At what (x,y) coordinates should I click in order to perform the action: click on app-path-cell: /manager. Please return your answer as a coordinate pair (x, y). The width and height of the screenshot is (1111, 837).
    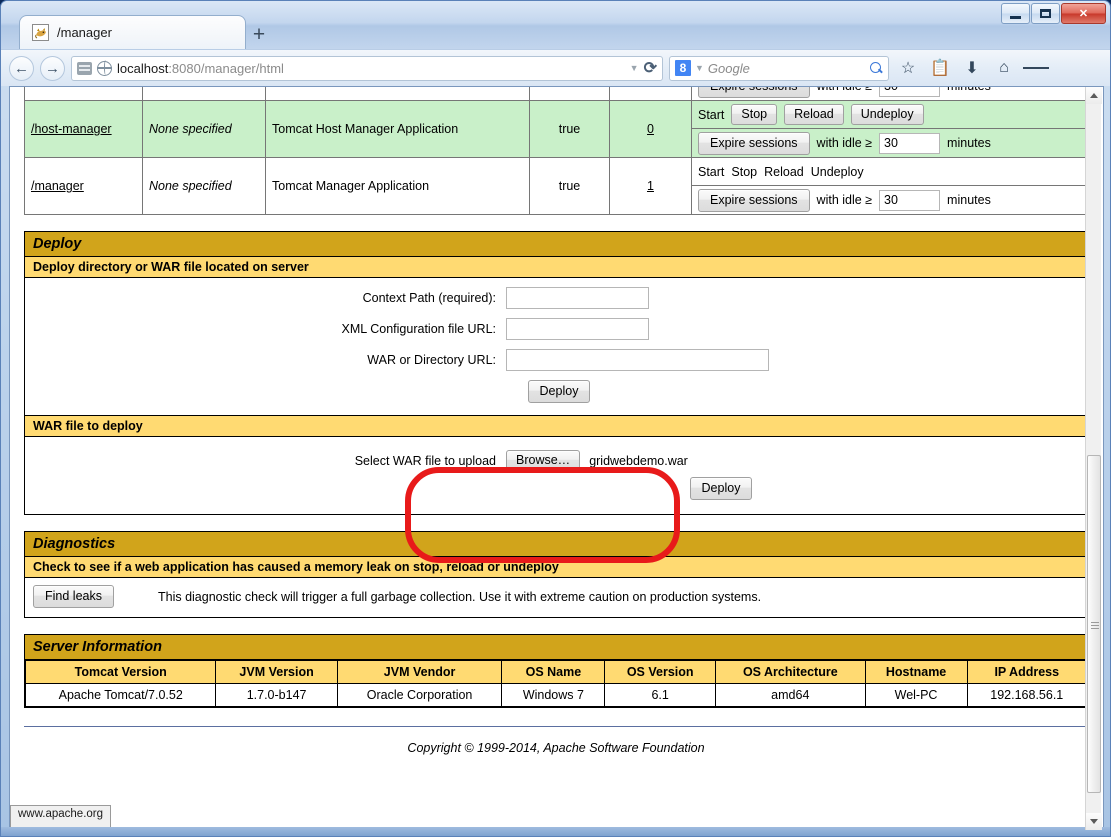
    Looking at the image, I should click on (83, 186).